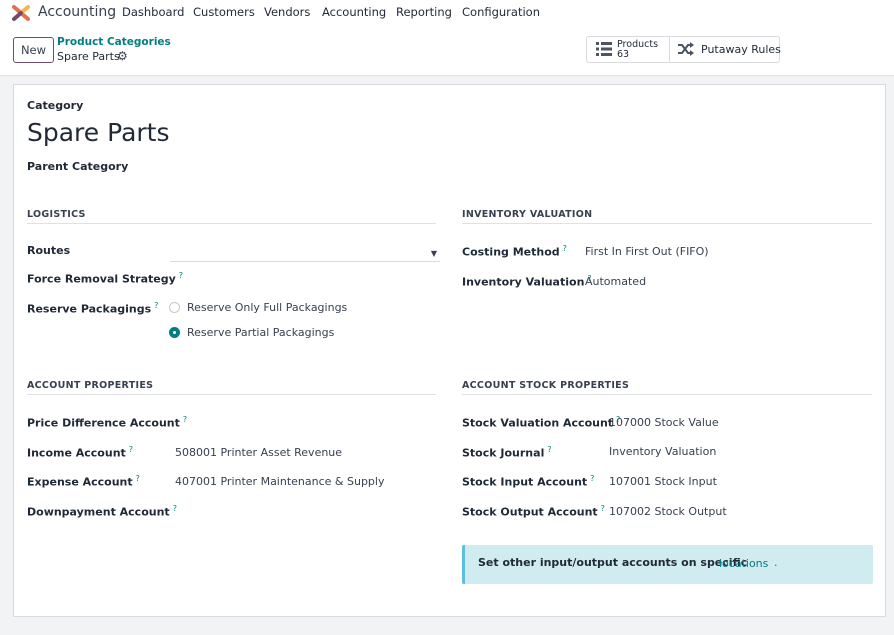  What do you see at coordinates (647, 251) in the screenshot?
I see `costing-method-value: First In First Out (FIFO)` at bounding box center [647, 251].